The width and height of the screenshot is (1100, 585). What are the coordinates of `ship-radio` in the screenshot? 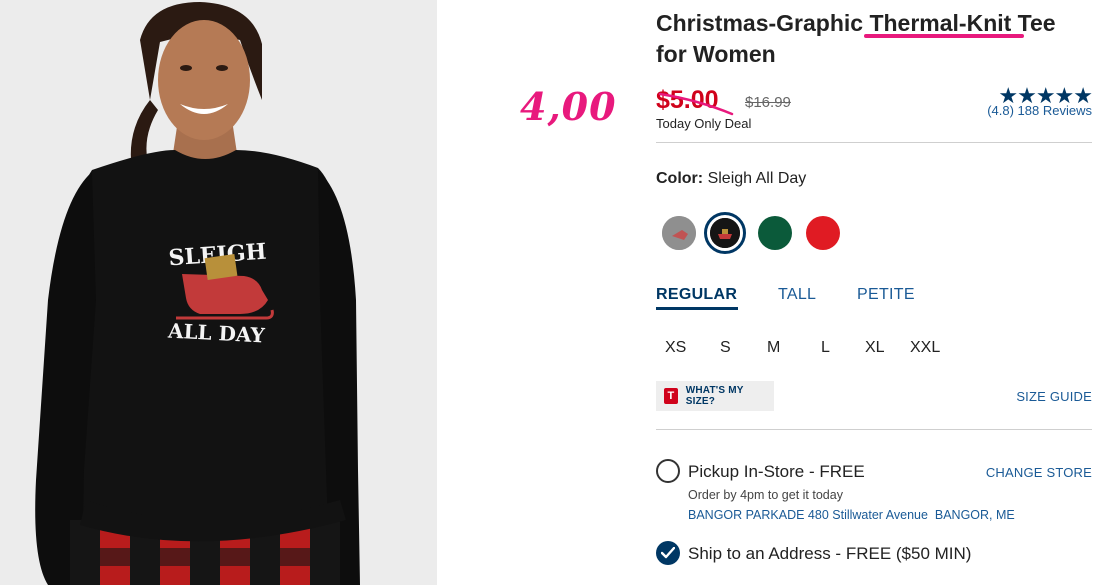 It's located at (668, 553).